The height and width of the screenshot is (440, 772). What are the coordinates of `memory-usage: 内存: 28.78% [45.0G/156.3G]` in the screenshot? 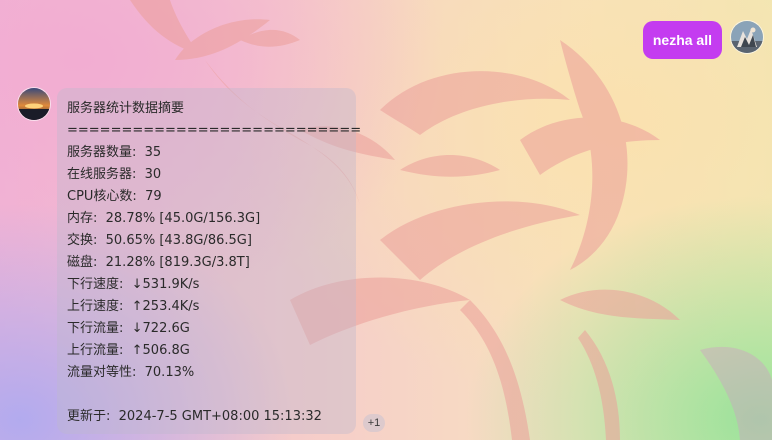 It's located at (164, 218).